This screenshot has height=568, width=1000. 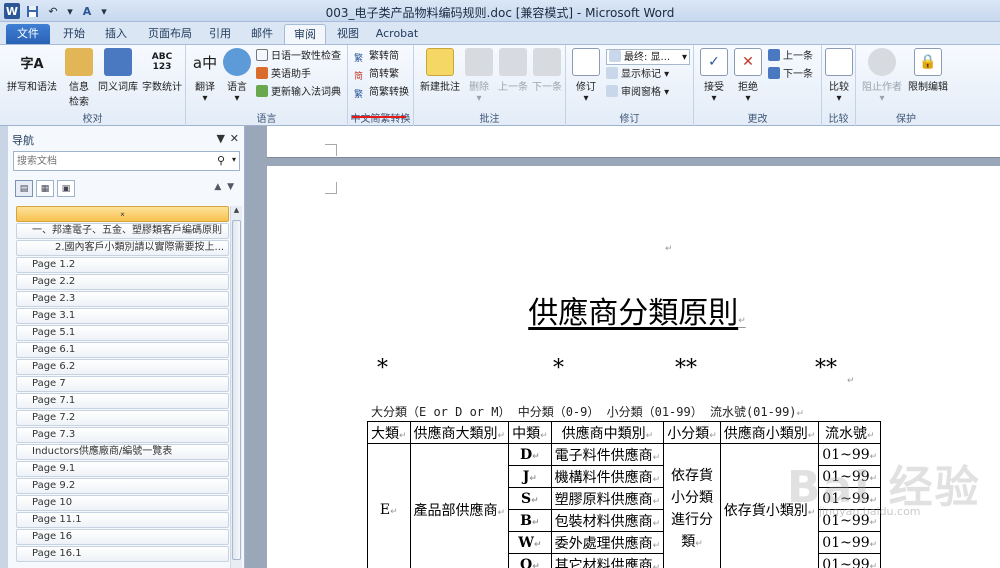 I want to click on reviewing-pane-button: 审阅窗格 ▾, so click(x=637, y=93).